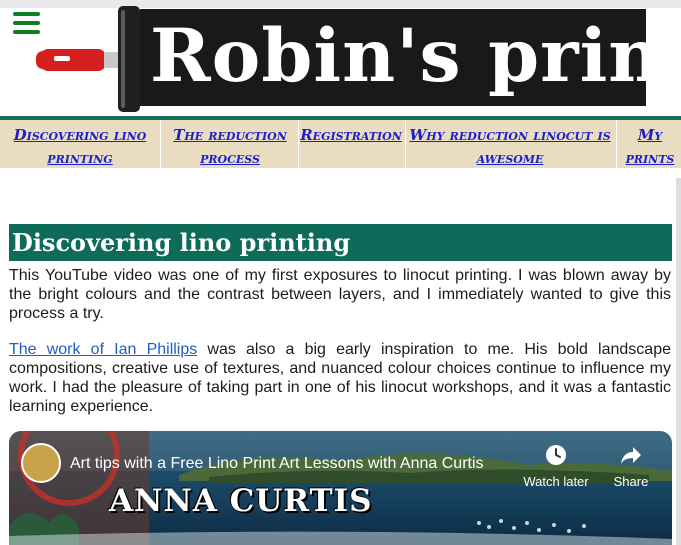 The height and width of the screenshot is (545, 681). I want to click on nav-link-reduction-process: The reduction process, so click(230, 147).